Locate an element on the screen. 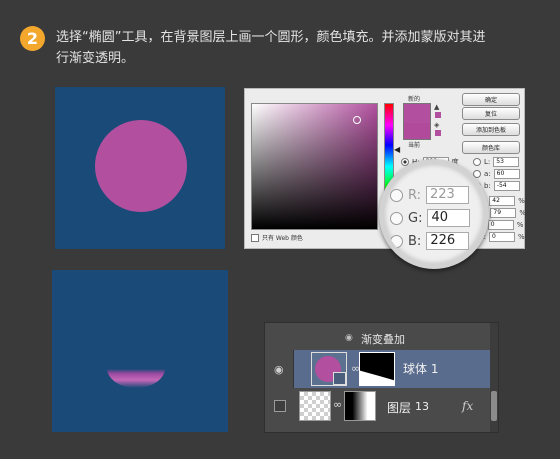 This screenshot has width=560, height=459. blue-input: 226 is located at coordinates (448, 241).